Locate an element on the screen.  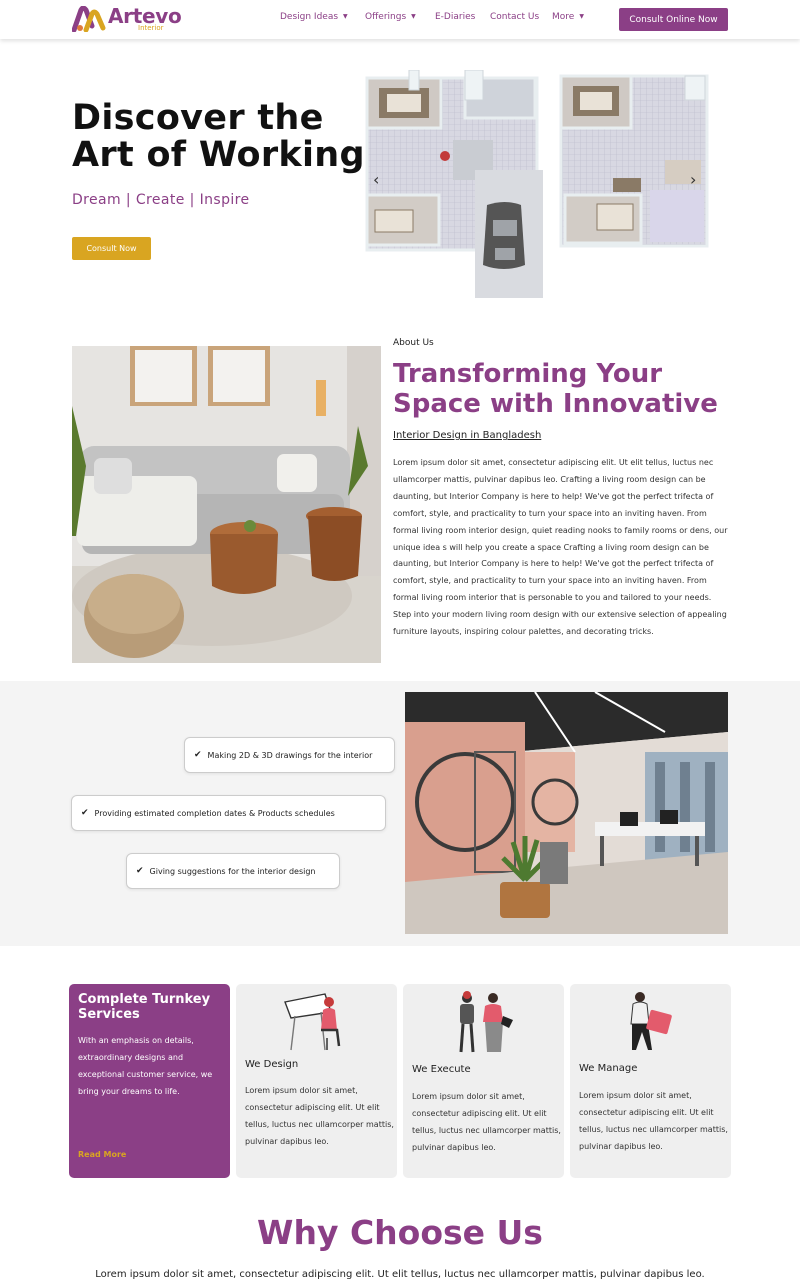
hero-title: Discover the Art of Working is located at coordinates (218, 137).